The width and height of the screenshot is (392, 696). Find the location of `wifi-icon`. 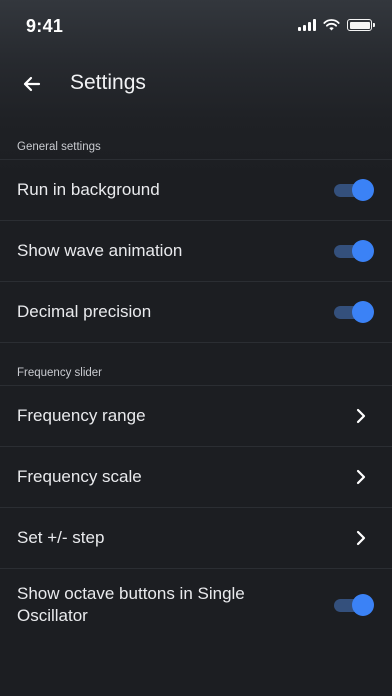

wifi-icon is located at coordinates (331, 25).